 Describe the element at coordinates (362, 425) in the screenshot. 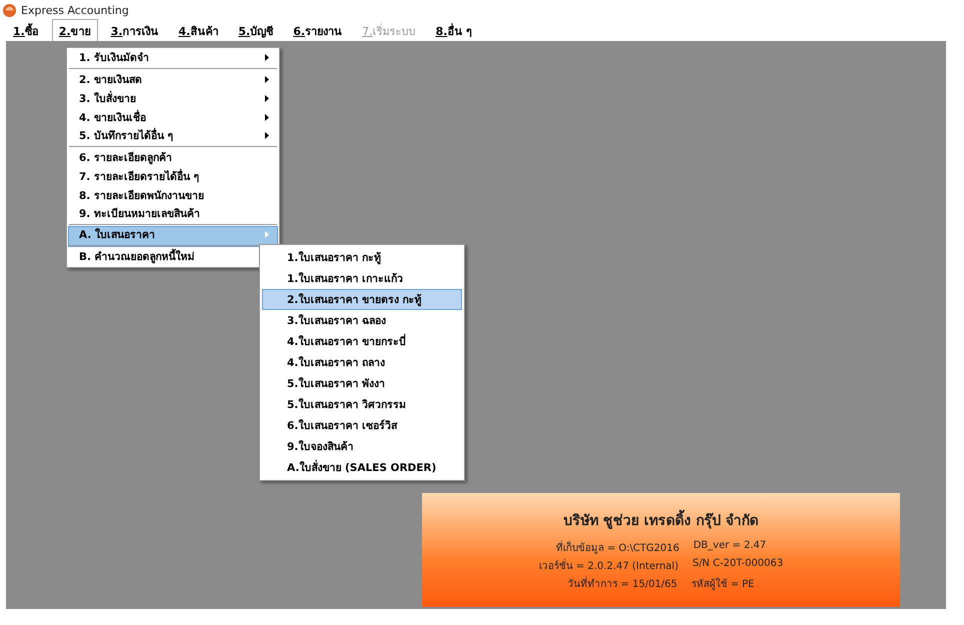

I see `menu-item: 6.ใบเสนอราคา เซอร์วิส` at that location.